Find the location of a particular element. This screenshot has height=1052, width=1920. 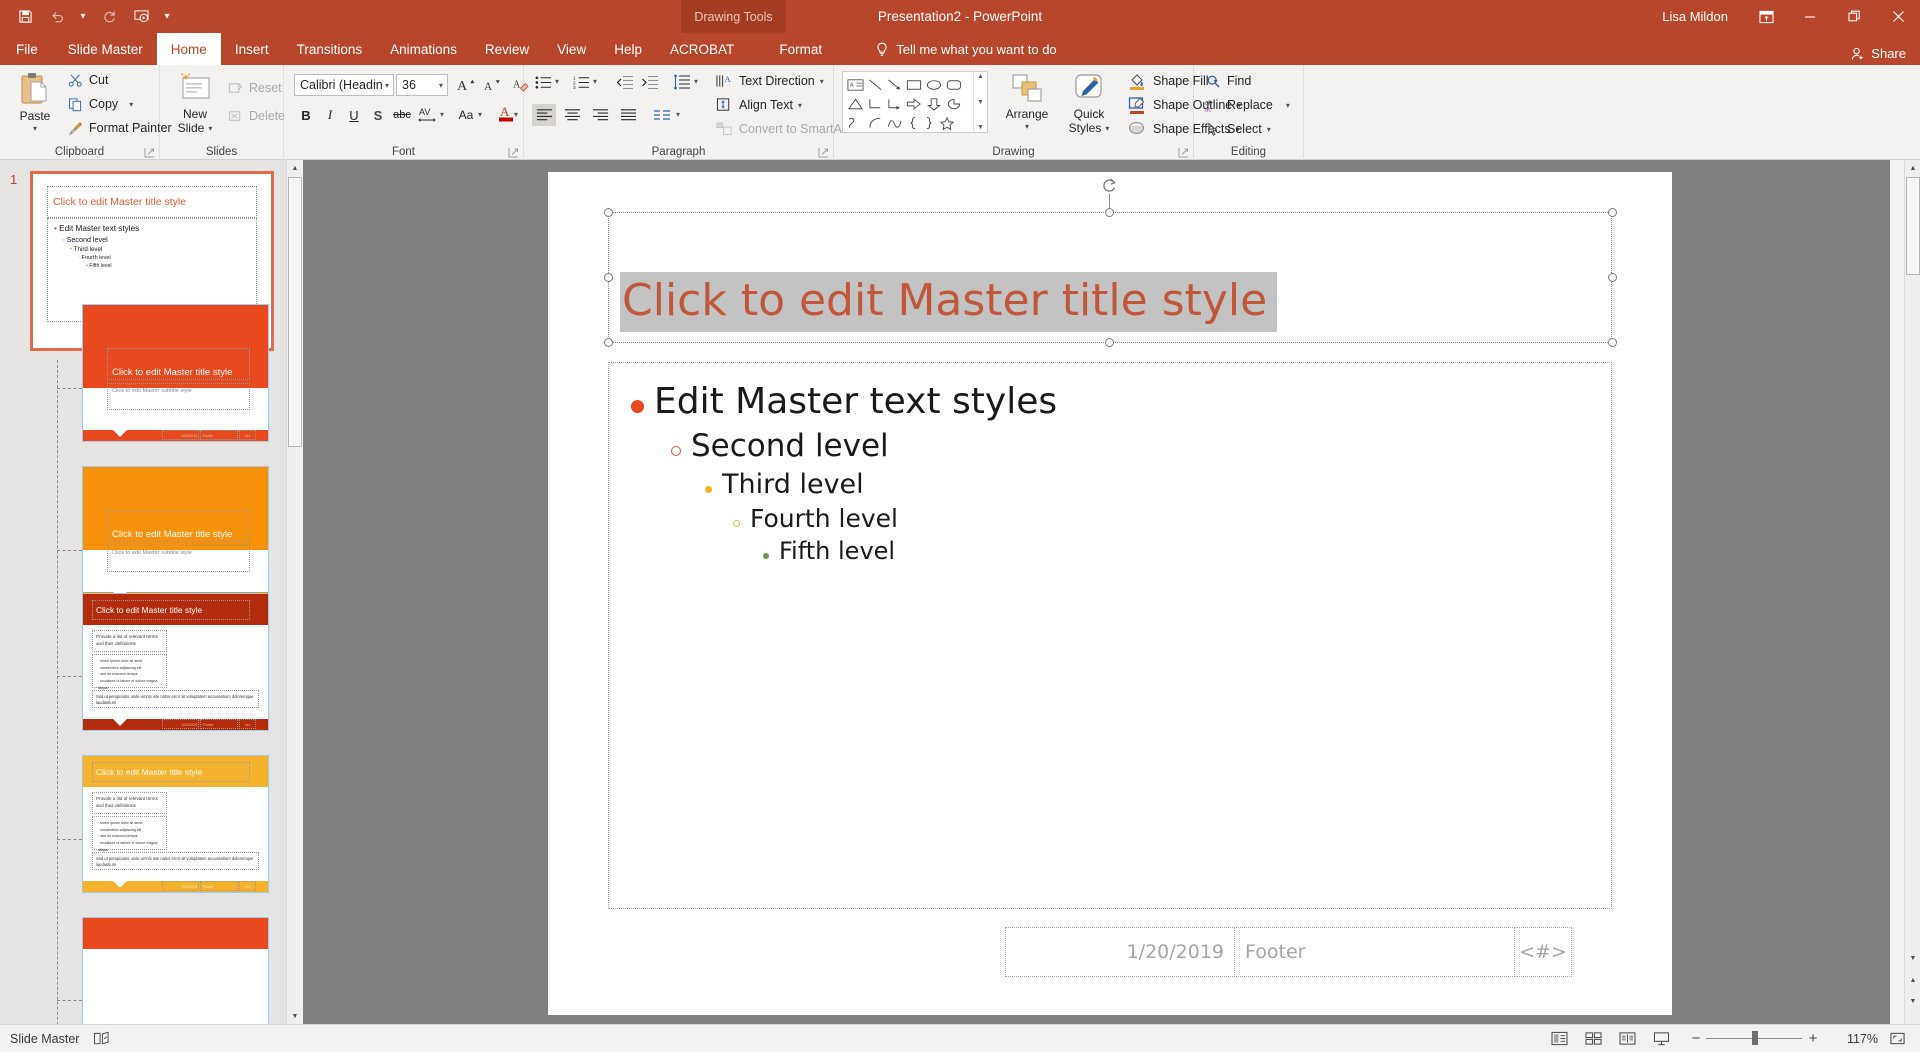

bold-button: B is located at coordinates (306, 115).